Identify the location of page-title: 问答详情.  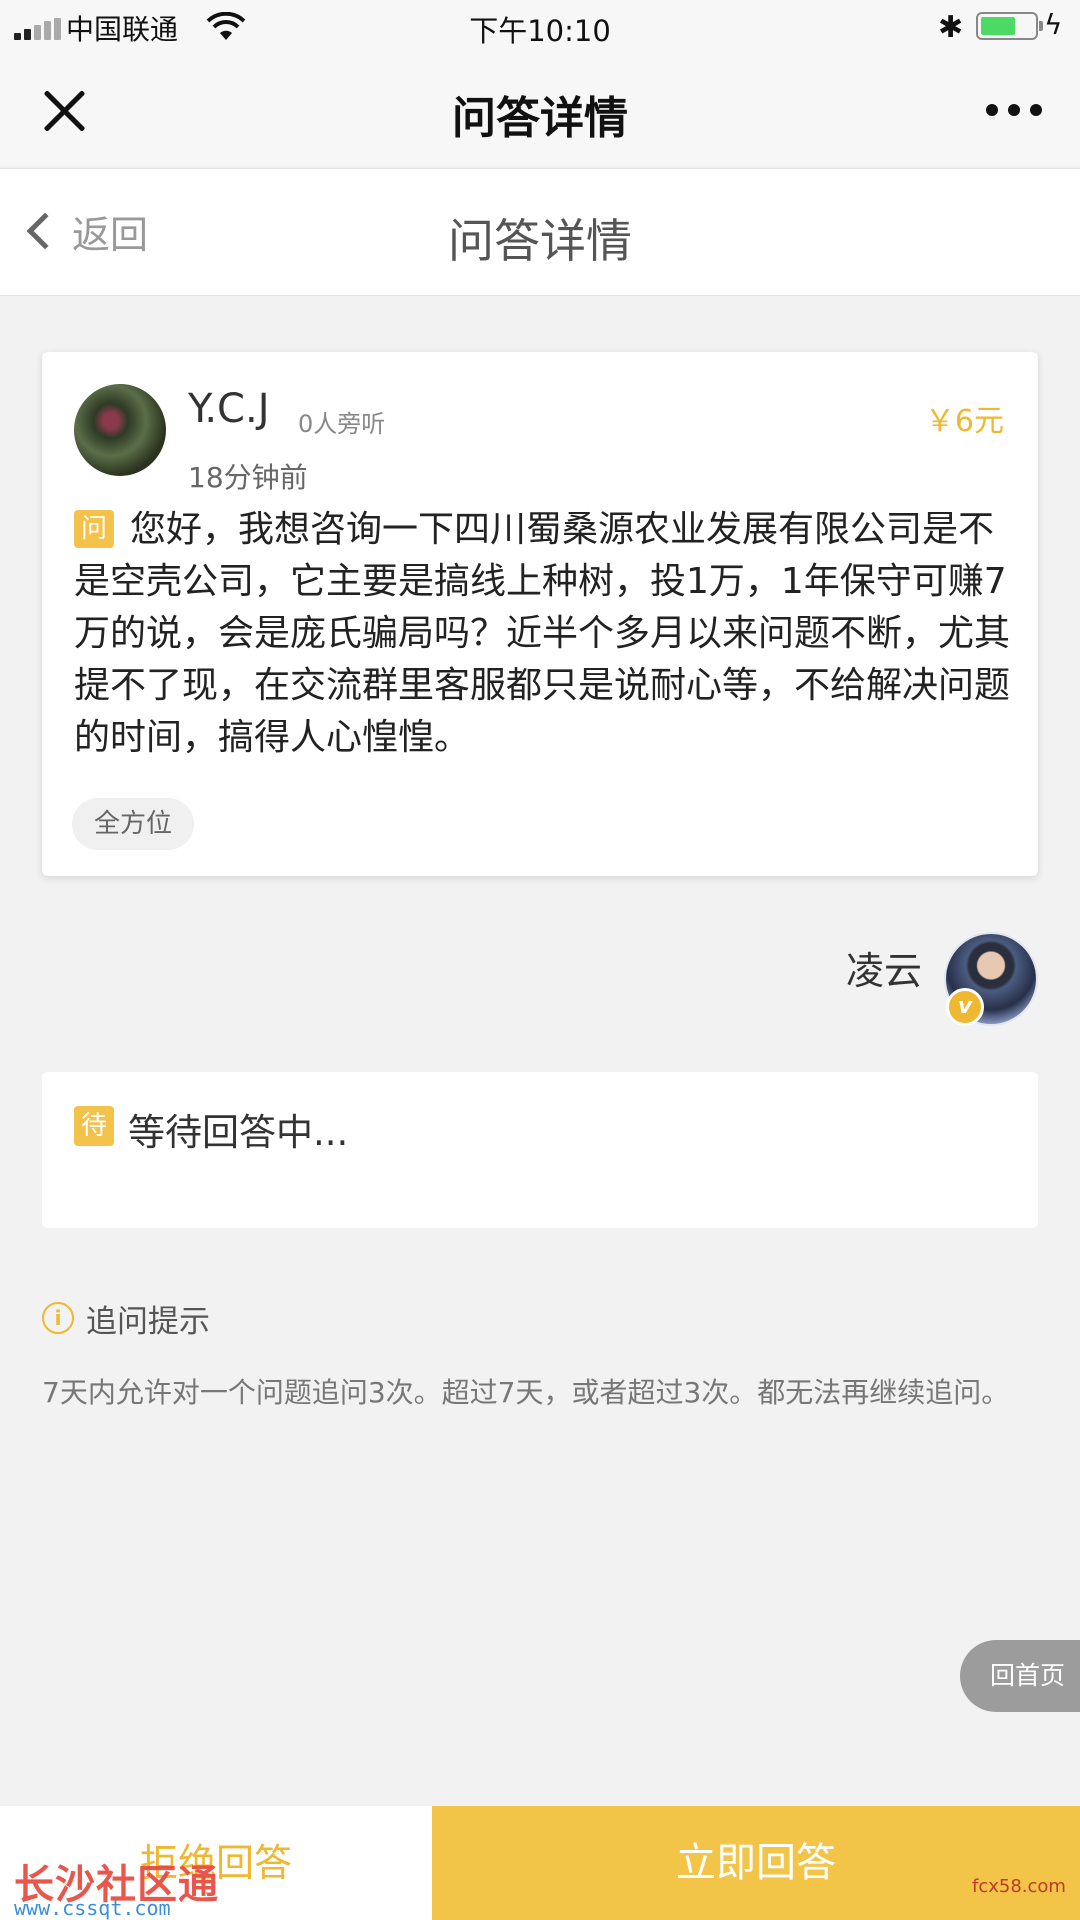
(540, 241).